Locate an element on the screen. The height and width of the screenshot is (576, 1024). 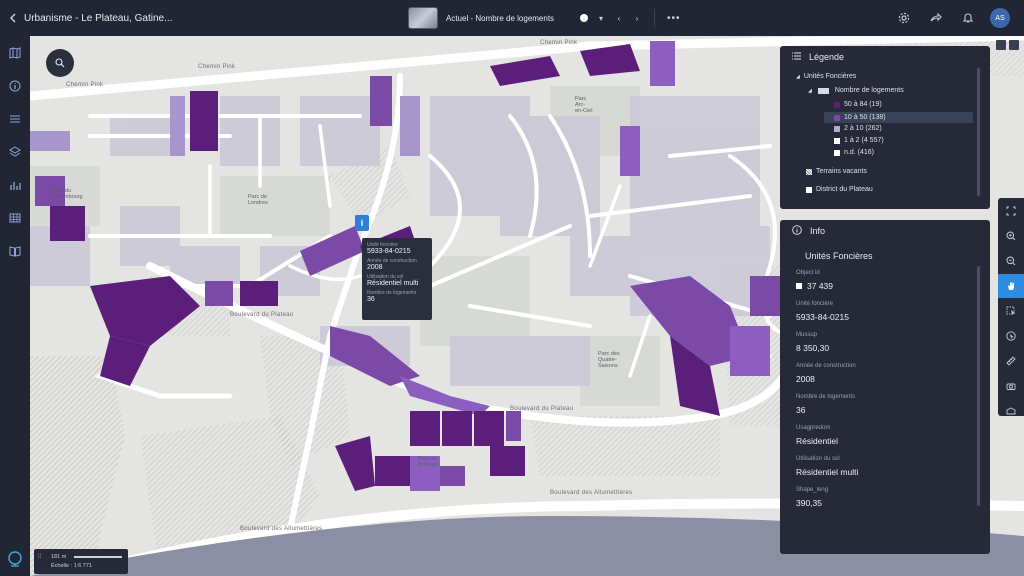
field-key: Utilisation du sol is located at coordinates (818, 459).